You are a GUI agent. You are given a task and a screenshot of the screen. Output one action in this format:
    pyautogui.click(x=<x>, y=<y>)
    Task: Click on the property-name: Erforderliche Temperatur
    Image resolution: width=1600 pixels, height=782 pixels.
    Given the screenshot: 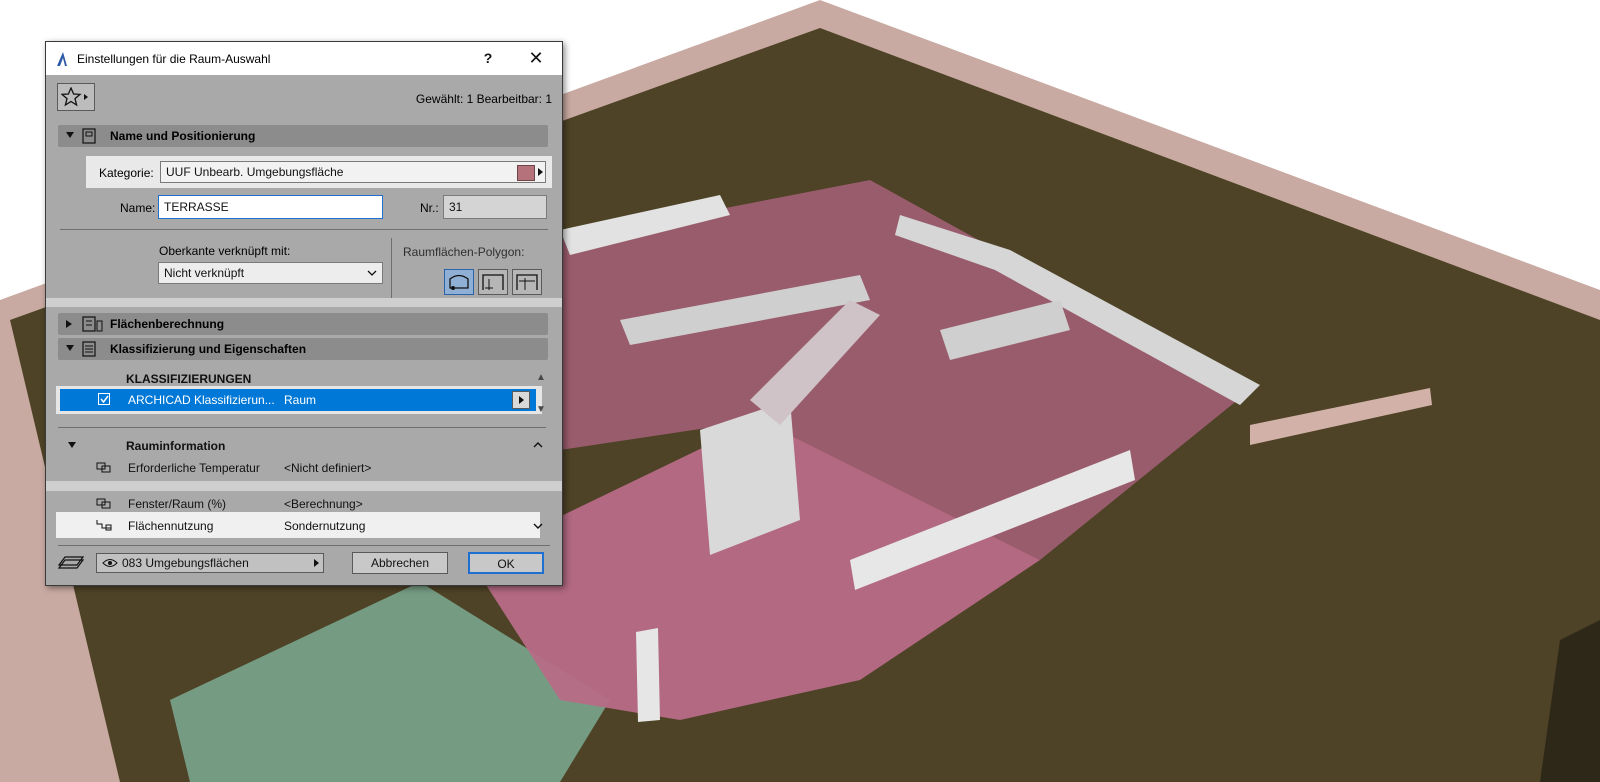 What is the action you would take?
    pyautogui.click(x=194, y=468)
    